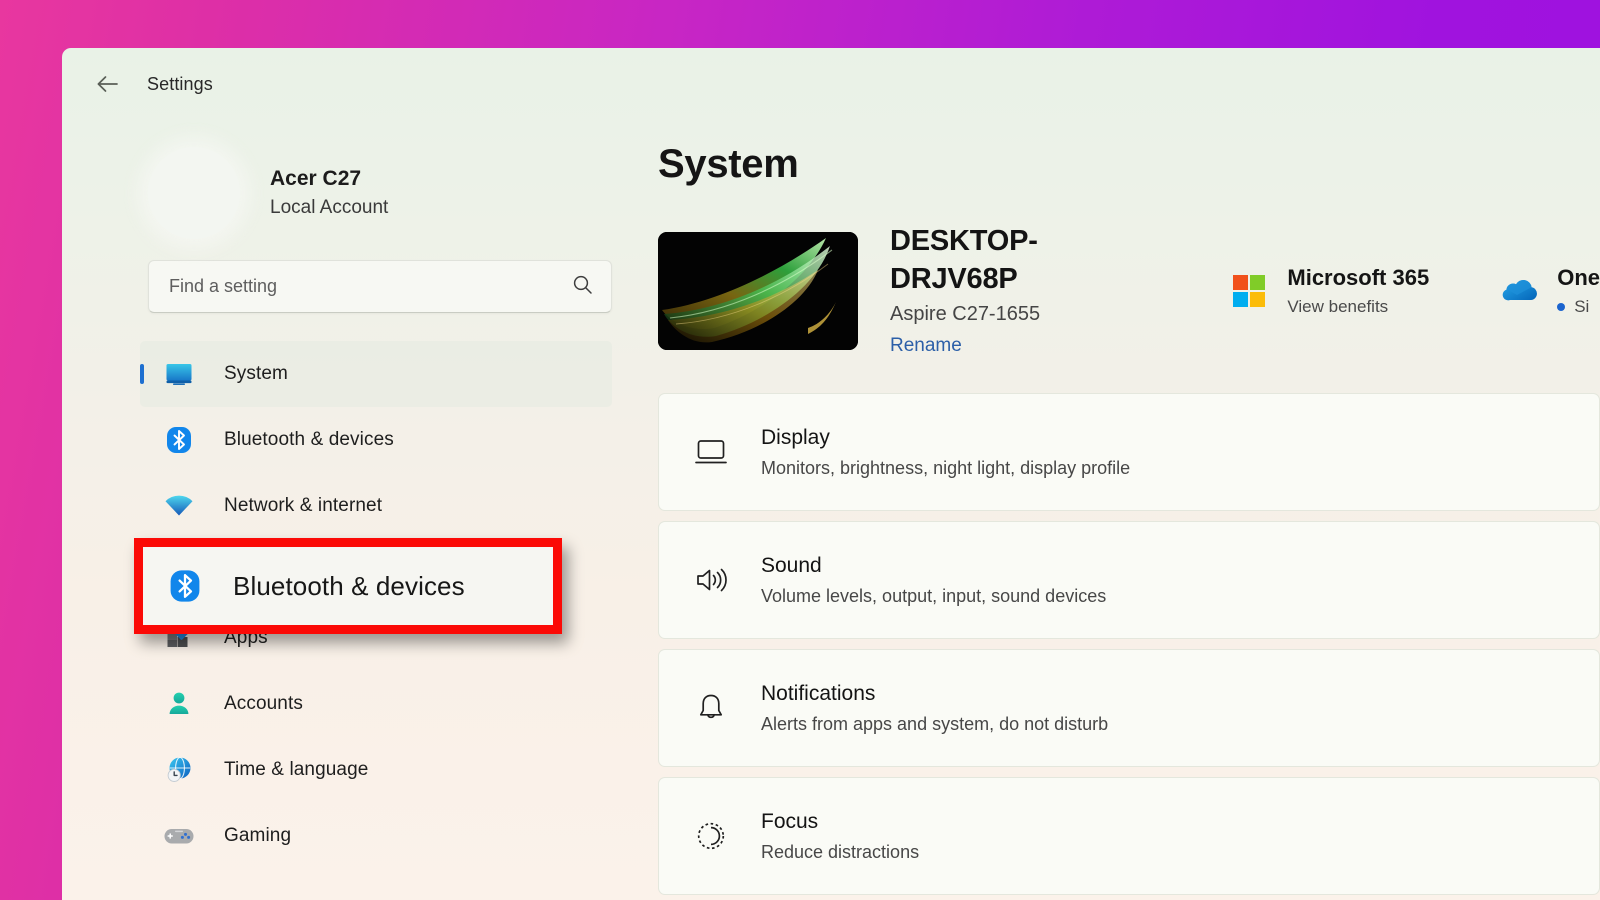  What do you see at coordinates (303, 505) in the screenshot?
I see `sidebar-item-label: Network & internet` at bounding box center [303, 505].